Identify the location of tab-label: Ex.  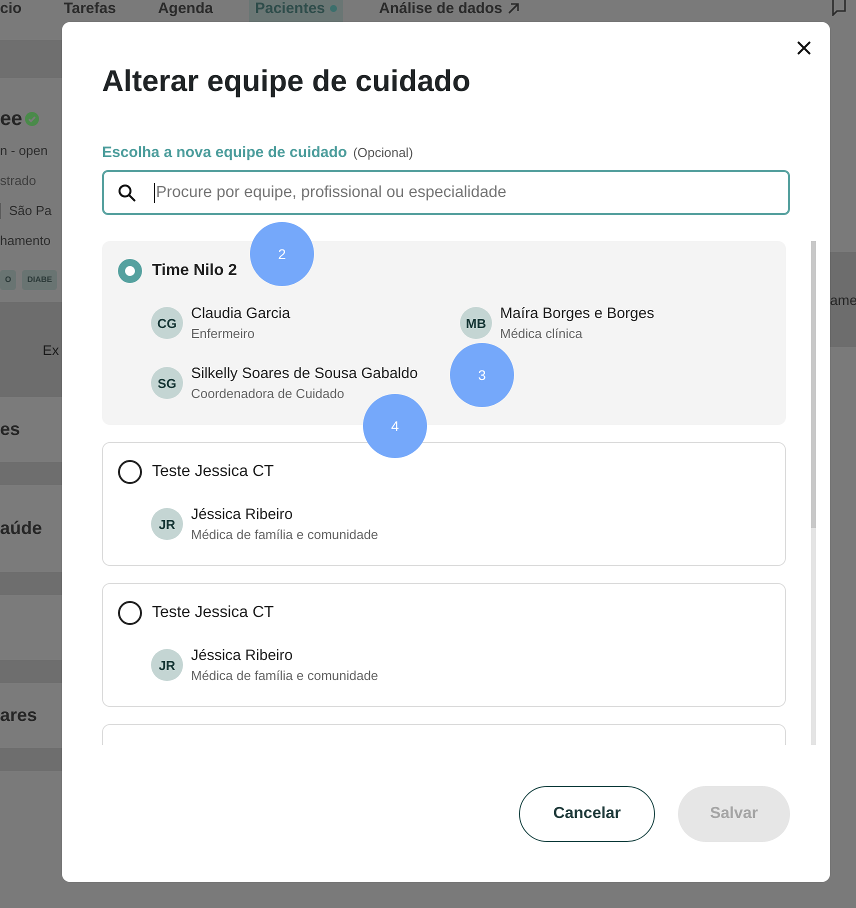
(50, 350).